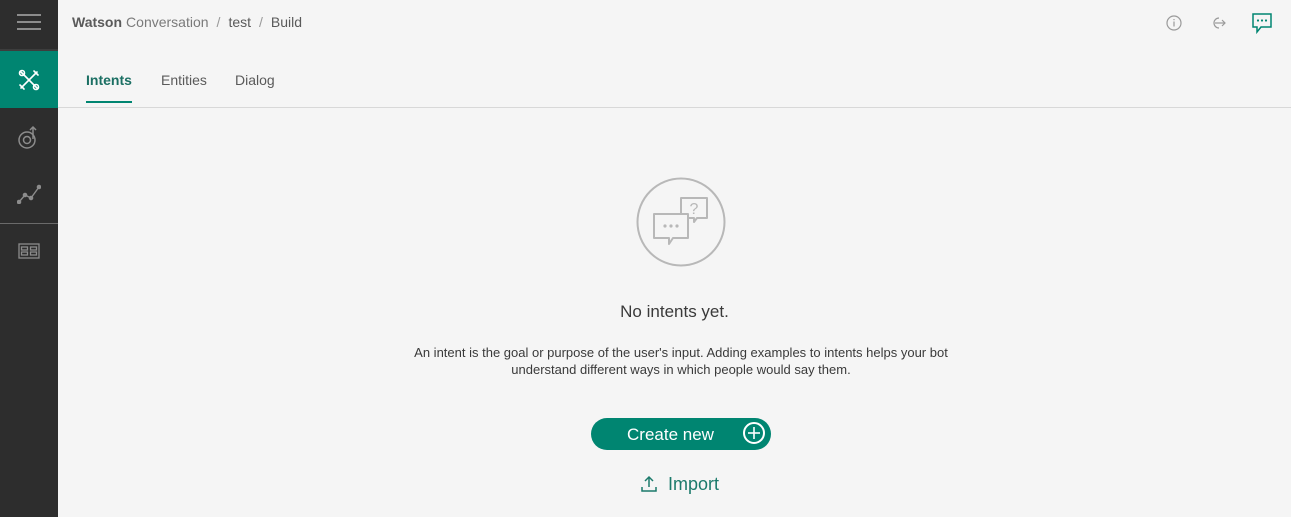 The height and width of the screenshot is (517, 1291). Describe the element at coordinates (239, 22) in the screenshot. I see `breadcrumb-workspace: test` at that location.